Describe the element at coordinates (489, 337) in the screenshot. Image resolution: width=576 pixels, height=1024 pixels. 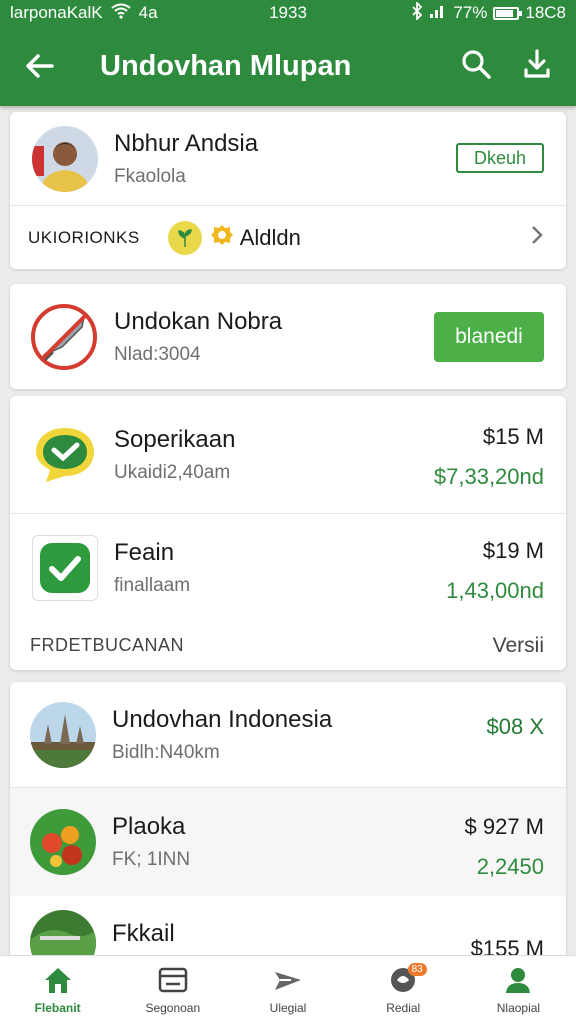
I see `featured-action-button: blanedi` at that location.